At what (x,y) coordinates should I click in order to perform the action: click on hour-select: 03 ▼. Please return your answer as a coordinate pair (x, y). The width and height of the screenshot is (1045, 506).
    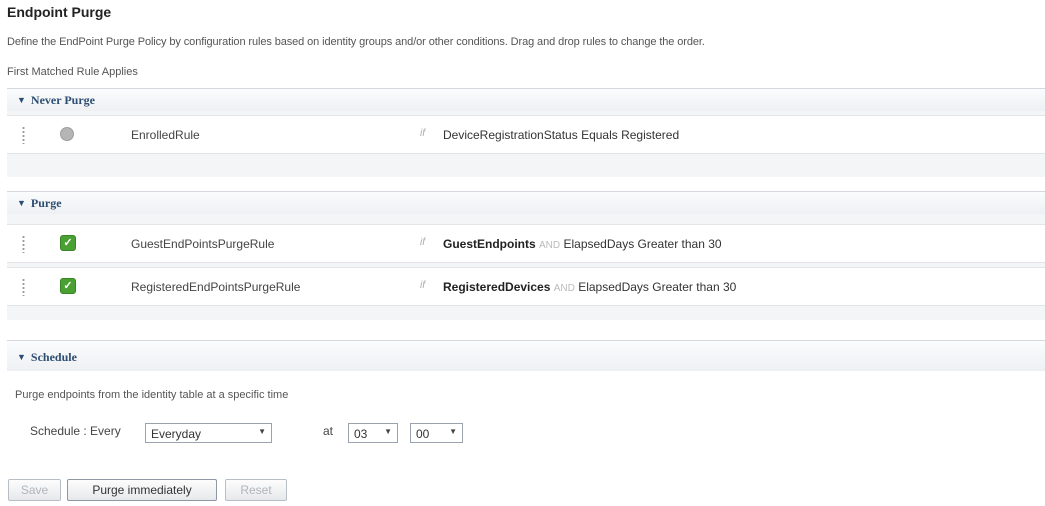
    Looking at the image, I should click on (373, 433).